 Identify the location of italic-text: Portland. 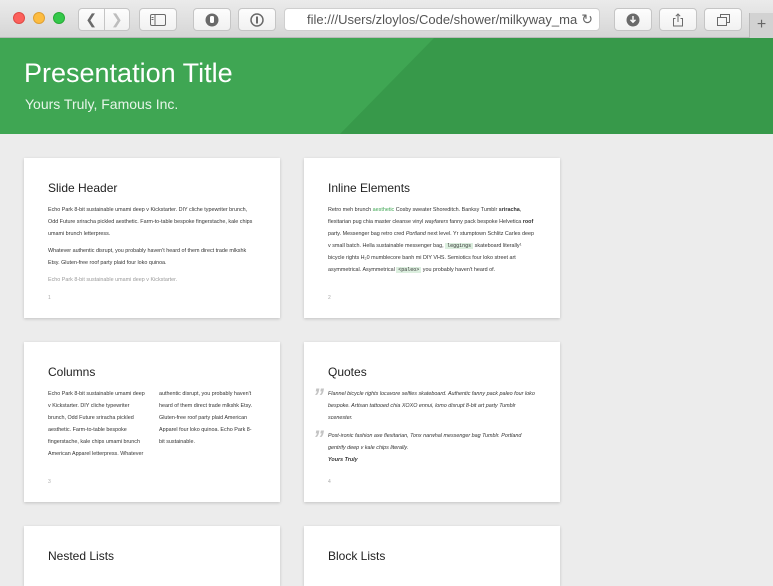
(415, 234).